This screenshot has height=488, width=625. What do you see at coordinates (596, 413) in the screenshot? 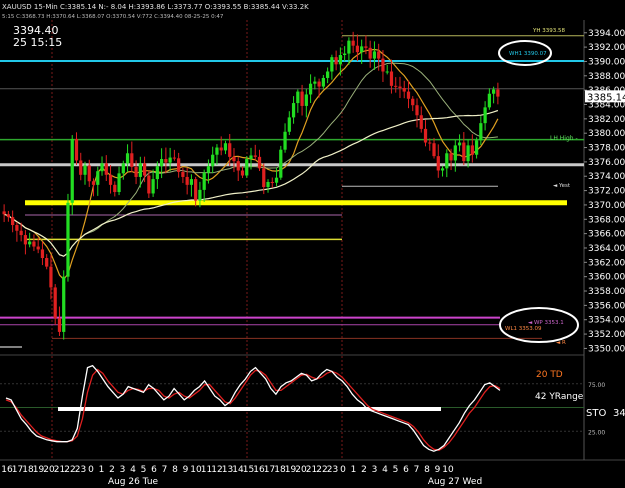
I see `sto-label: STO` at bounding box center [596, 413].